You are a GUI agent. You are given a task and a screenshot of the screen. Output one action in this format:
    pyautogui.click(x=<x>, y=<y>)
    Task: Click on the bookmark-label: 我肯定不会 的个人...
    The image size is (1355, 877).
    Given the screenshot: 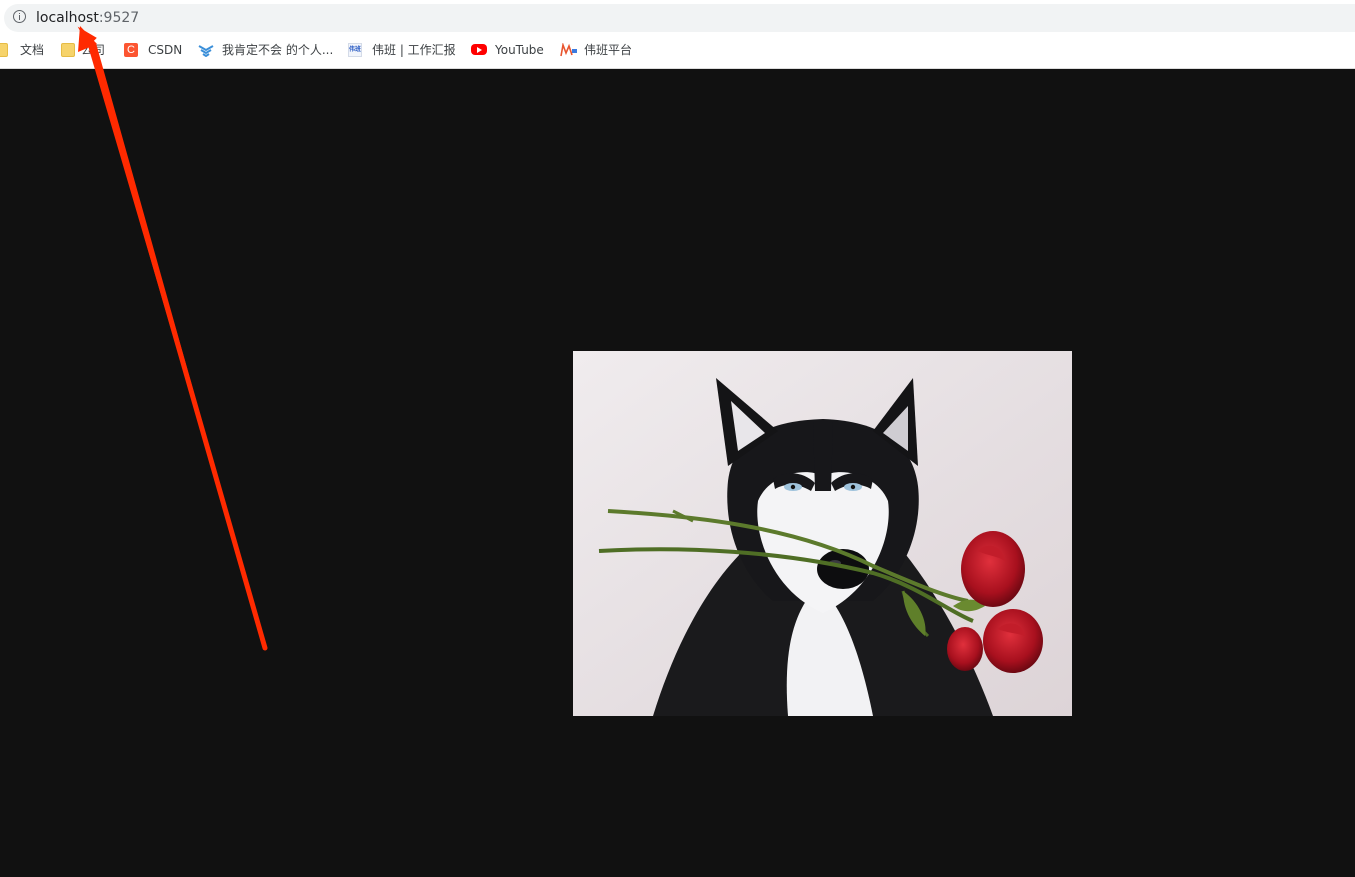 What is the action you would take?
    pyautogui.click(x=278, y=50)
    